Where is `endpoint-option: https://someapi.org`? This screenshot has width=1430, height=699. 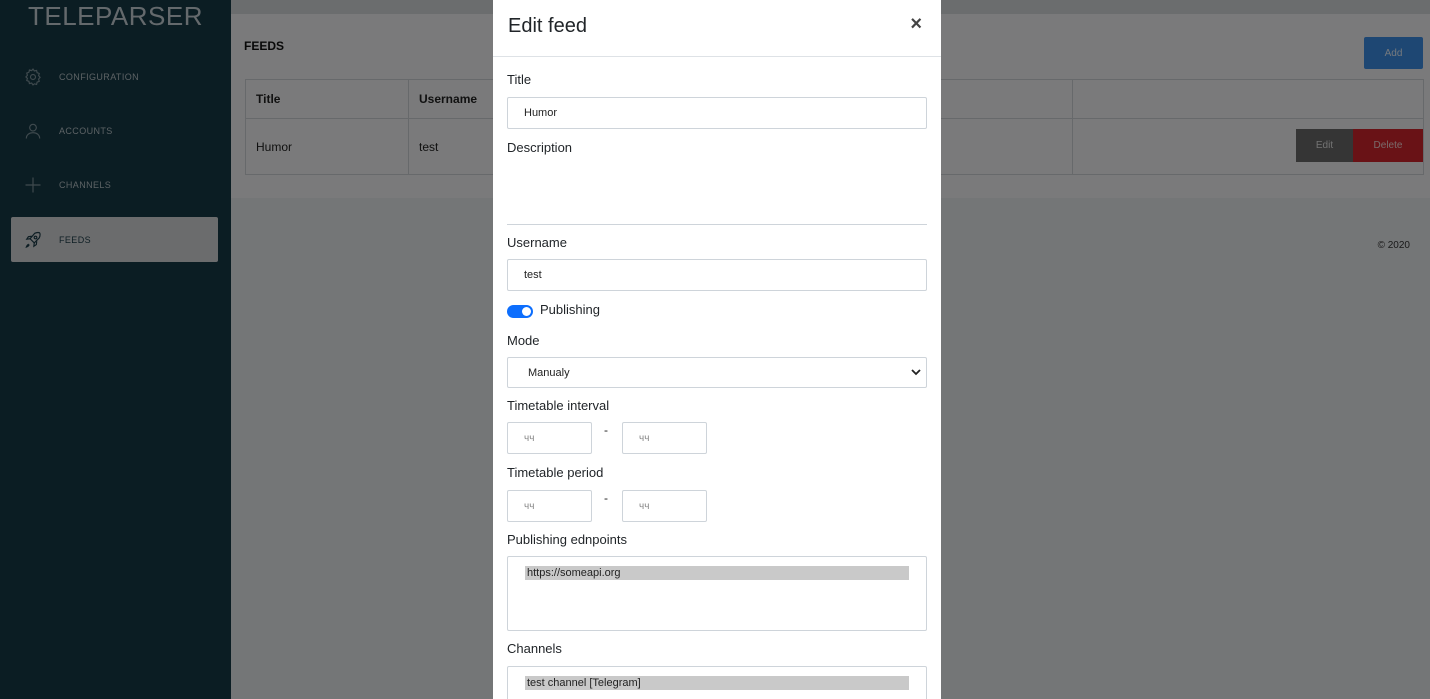
endpoint-option: https://someapi.org is located at coordinates (717, 573).